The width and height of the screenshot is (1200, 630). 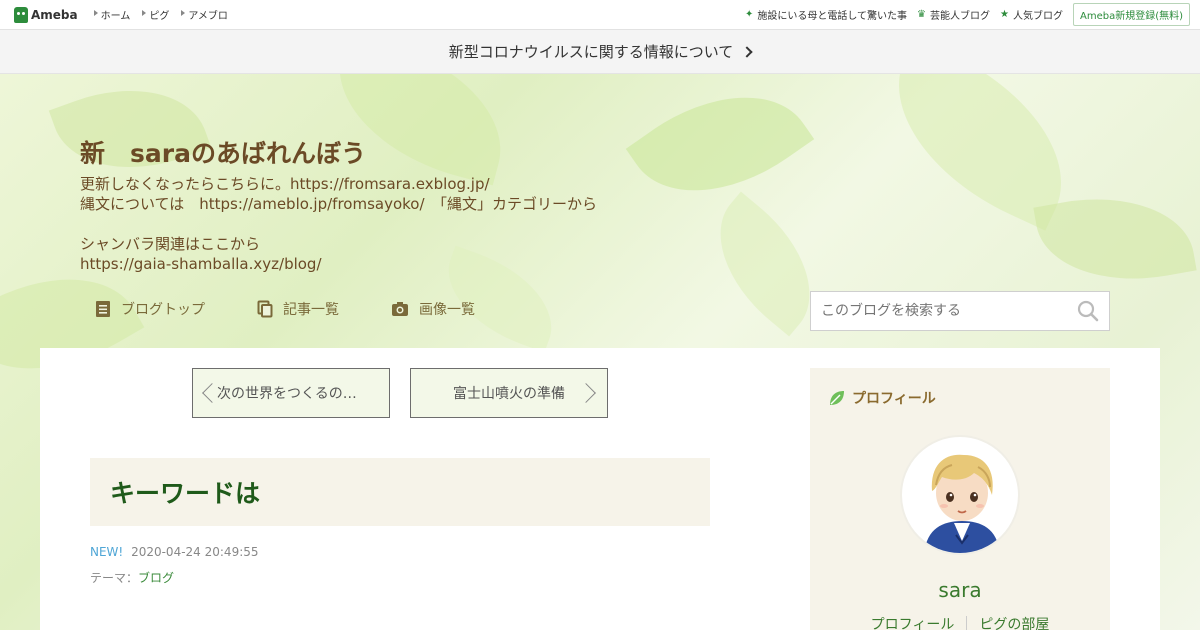 What do you see at coordinates (400, 492) in the screenshot?
I see `entry-header: キーワードは` at bounding box center [400, 492].